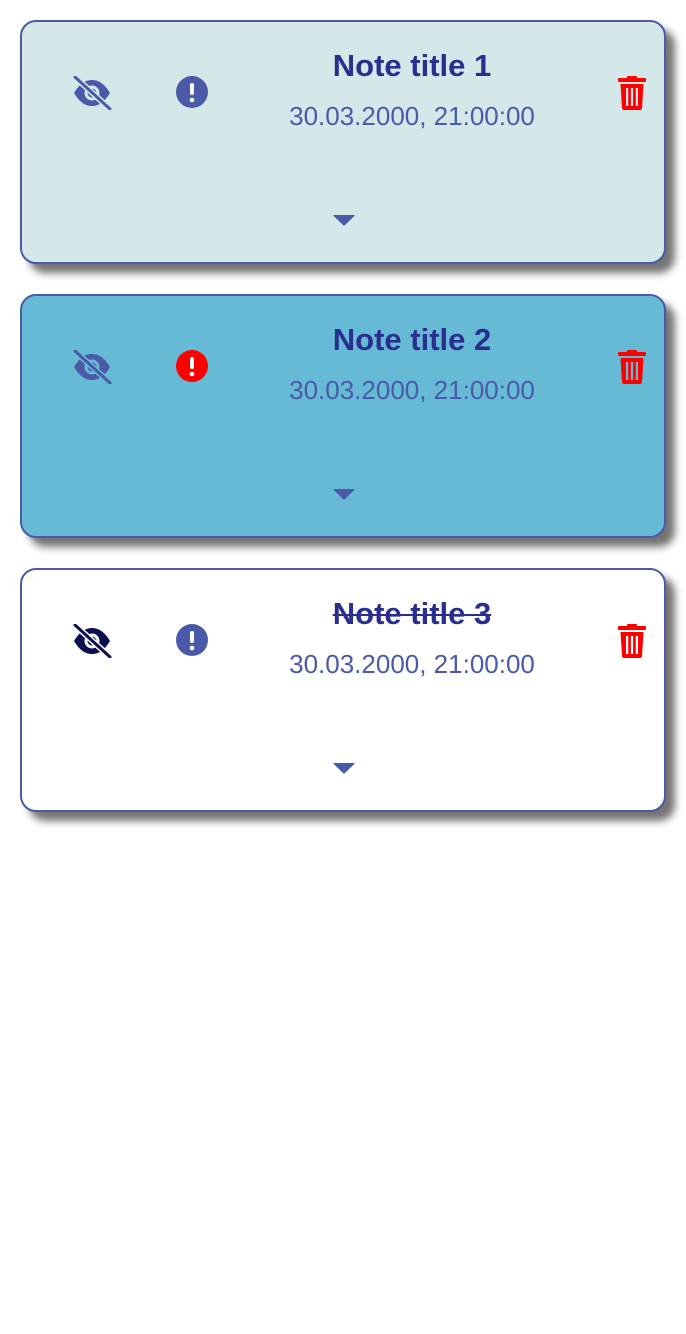  I want to click on note-title: Note title 3, so click(412, 613).